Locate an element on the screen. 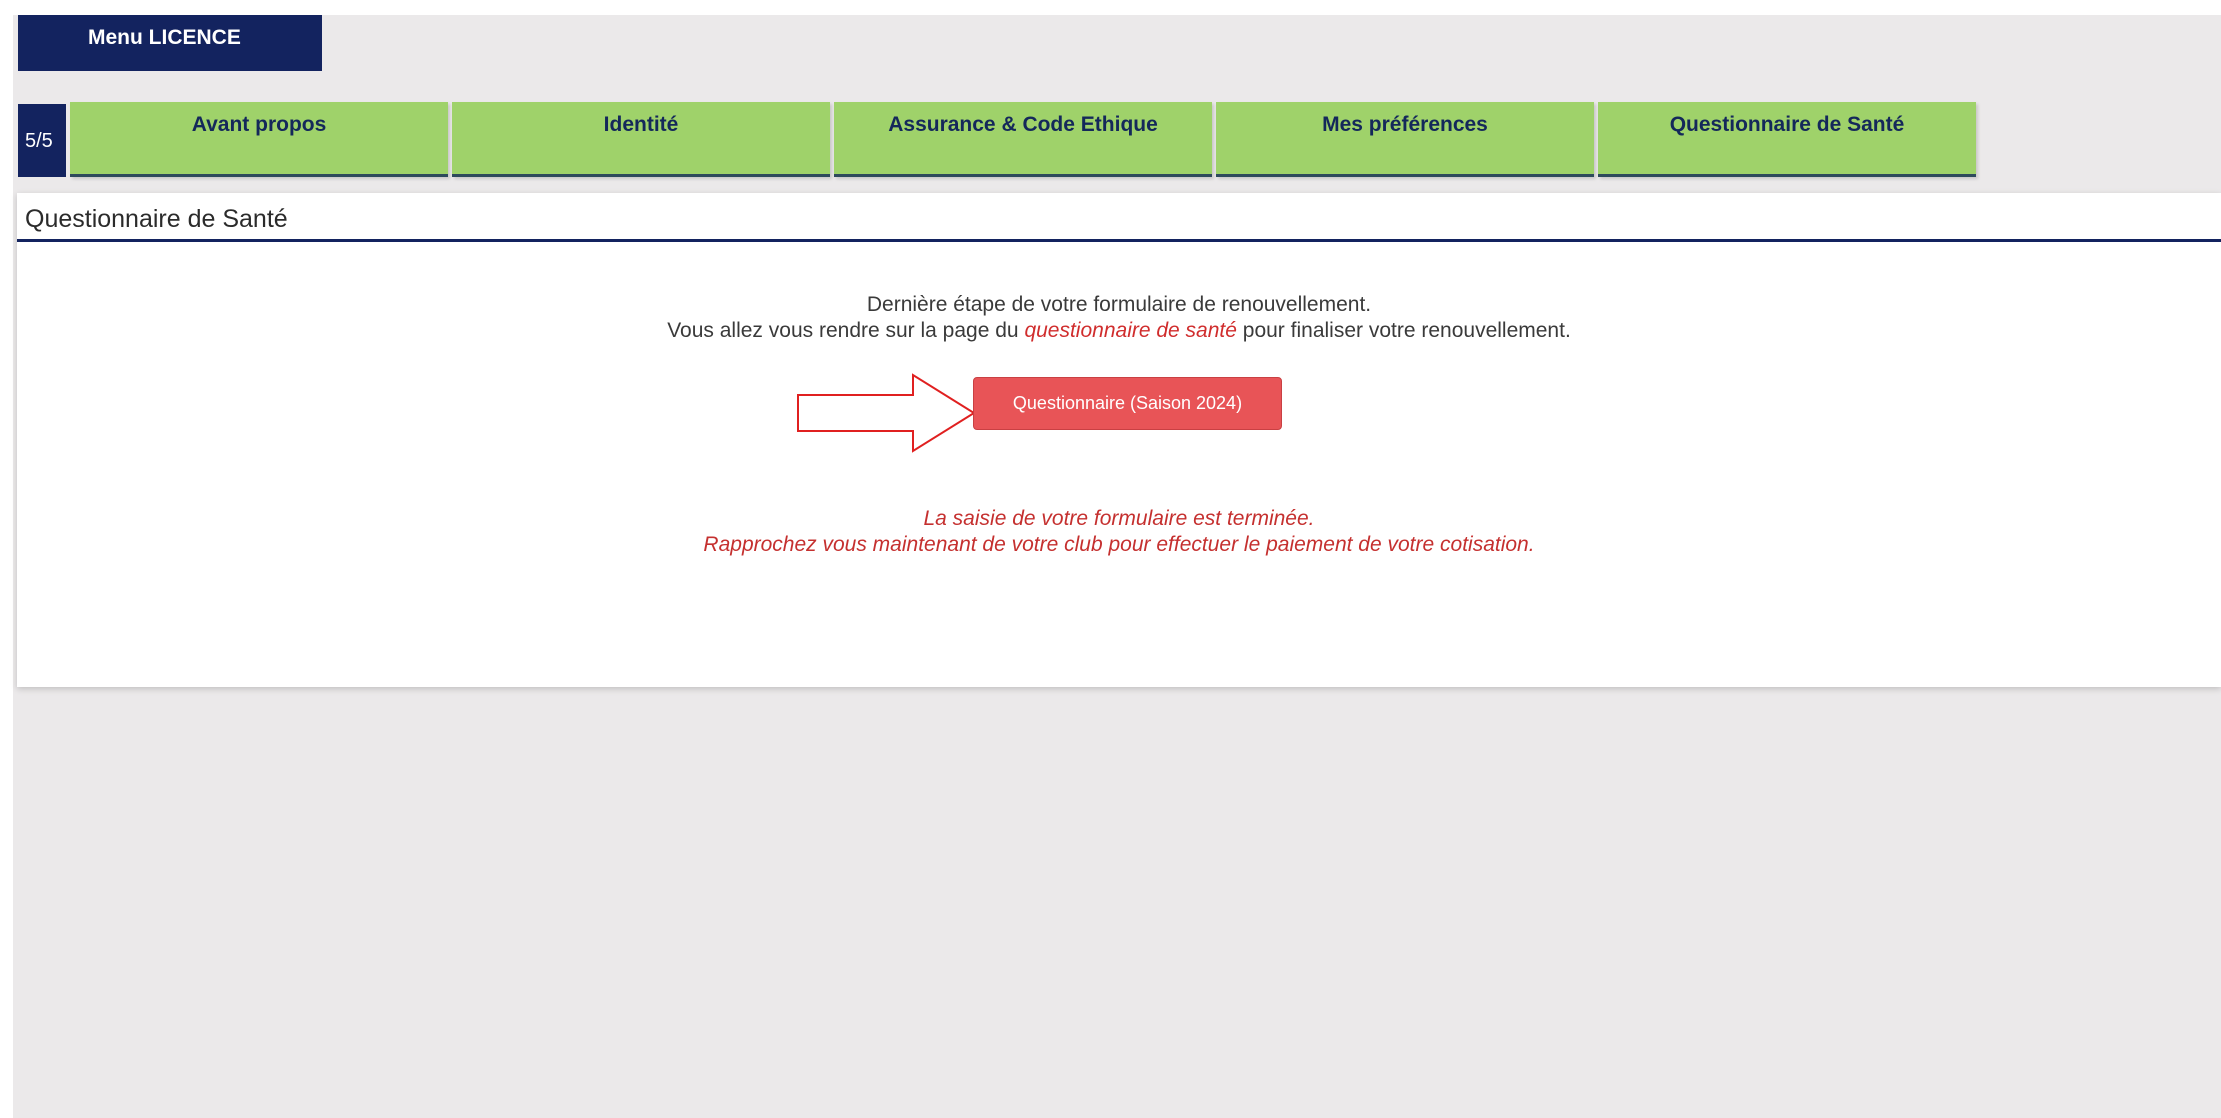  panel-title: Questionnaire de Santé is located at coordinates (1119, 217).